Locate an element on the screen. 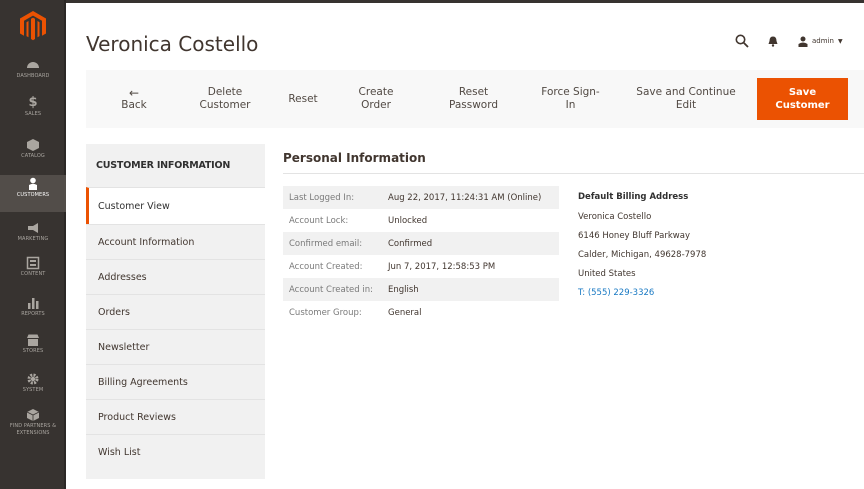 The height and width of the screenshot is (489, 864). back-button: ← Back is located at coordinates (134, 99).